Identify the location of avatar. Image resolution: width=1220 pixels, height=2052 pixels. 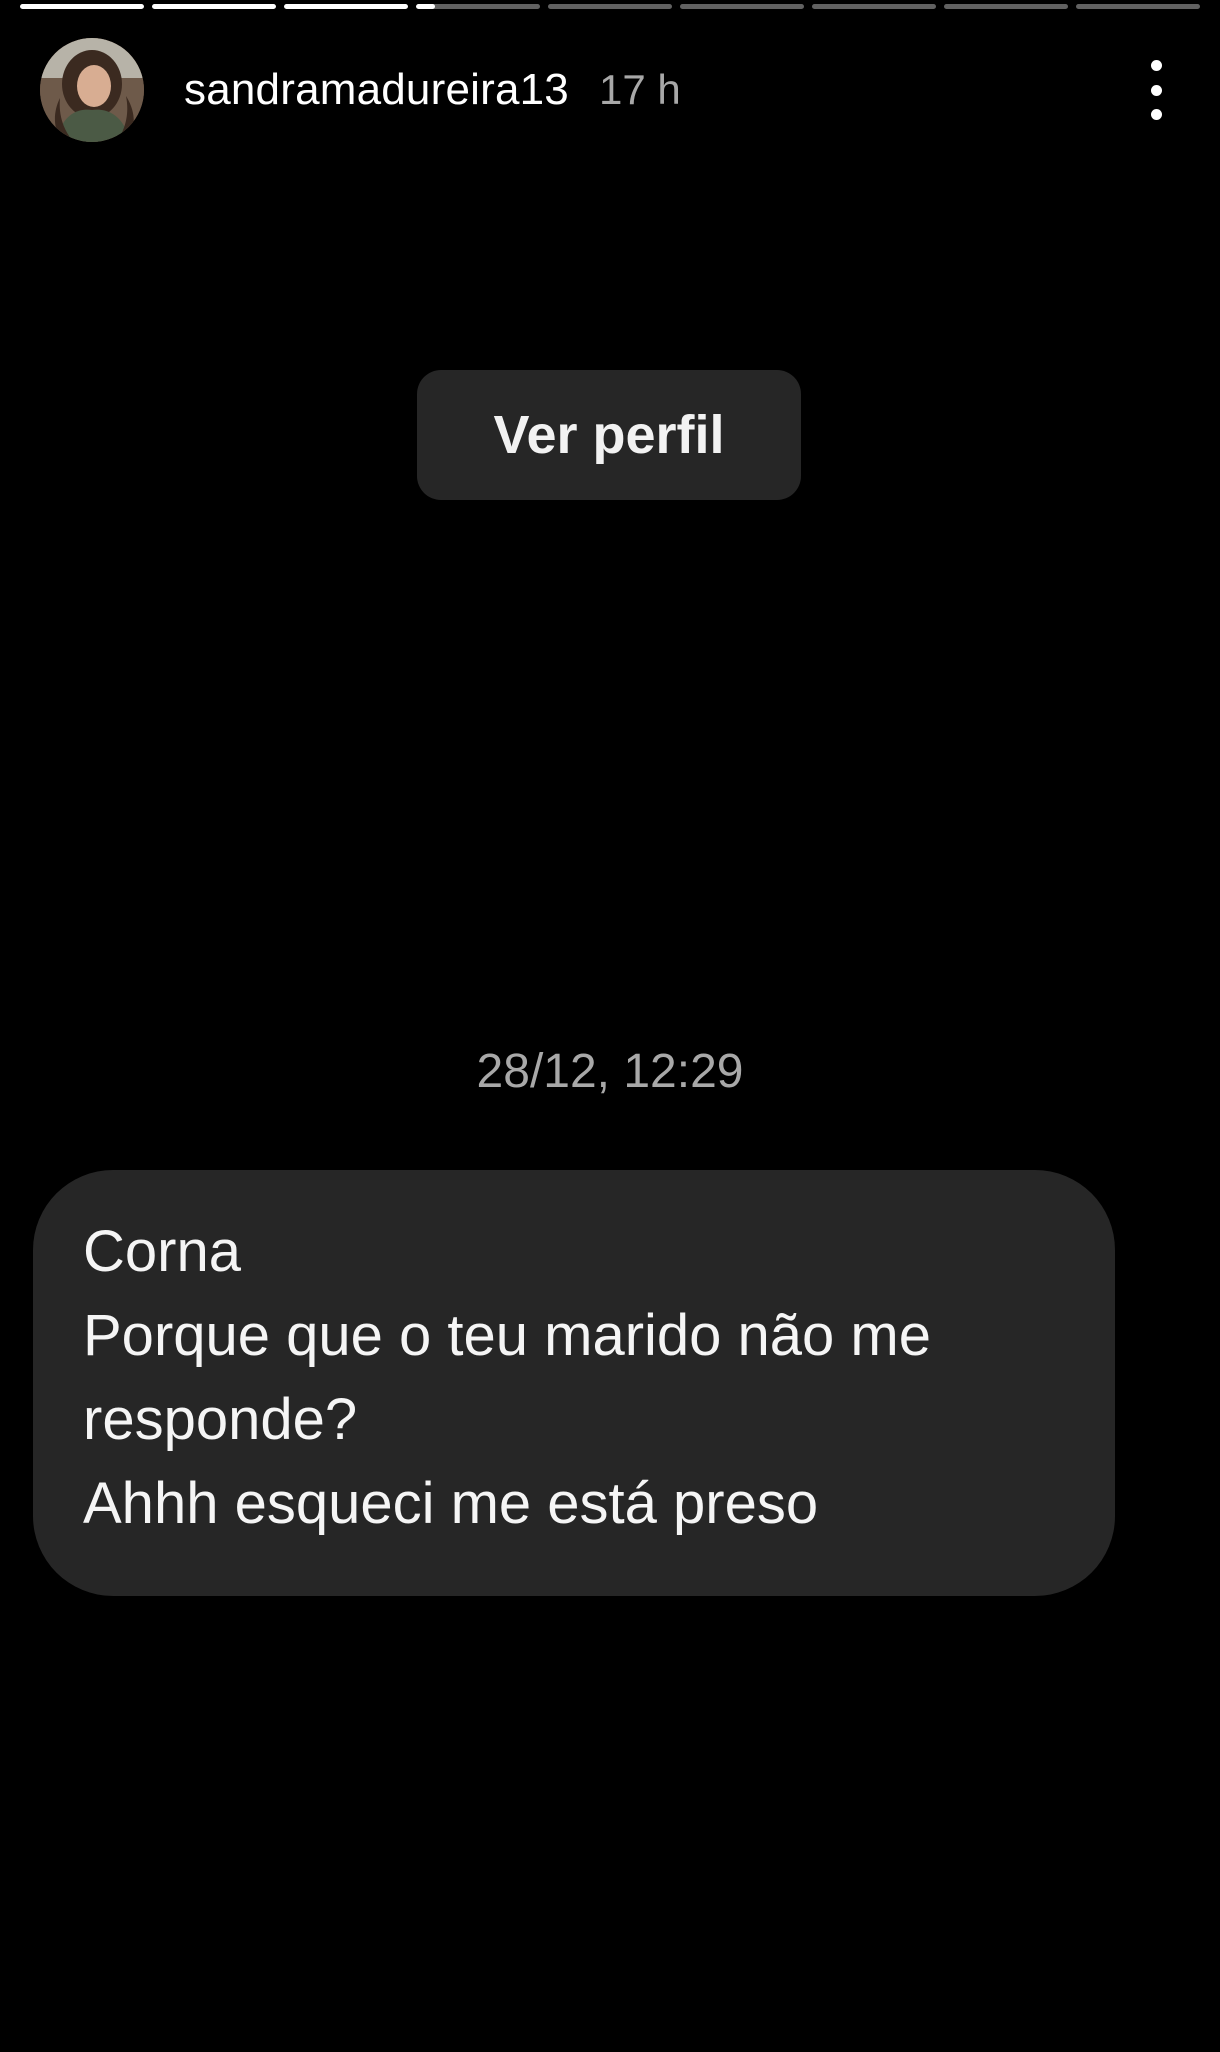
(92, 90).